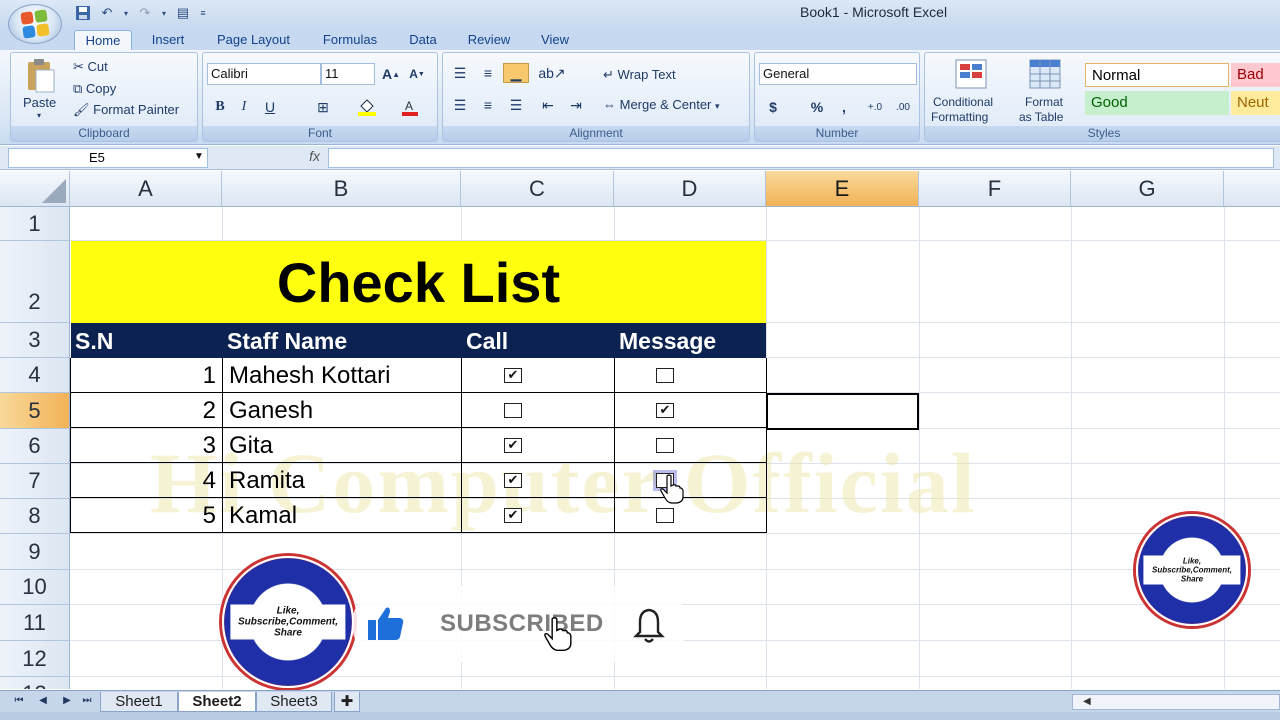 Image resolution: width=1280 pixels, height=720 pixels. Describe the element at coordinates (342, 375) in the screenshot. I see `cell-staff-name: Mahesh Kottari` at that location.